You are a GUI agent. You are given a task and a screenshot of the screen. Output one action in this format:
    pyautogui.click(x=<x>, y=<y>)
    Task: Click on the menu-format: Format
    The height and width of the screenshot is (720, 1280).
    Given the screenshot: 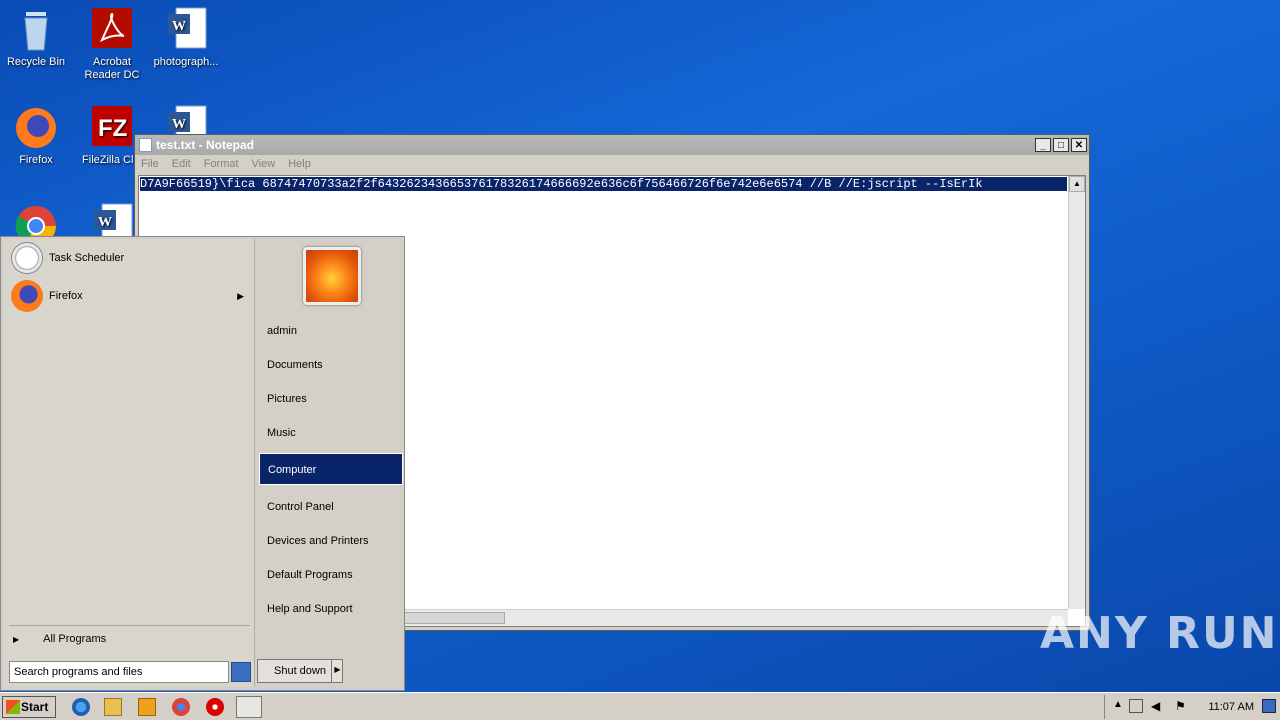 What is the action you would take?
    pyautogui.click(x=221, y=164)
    